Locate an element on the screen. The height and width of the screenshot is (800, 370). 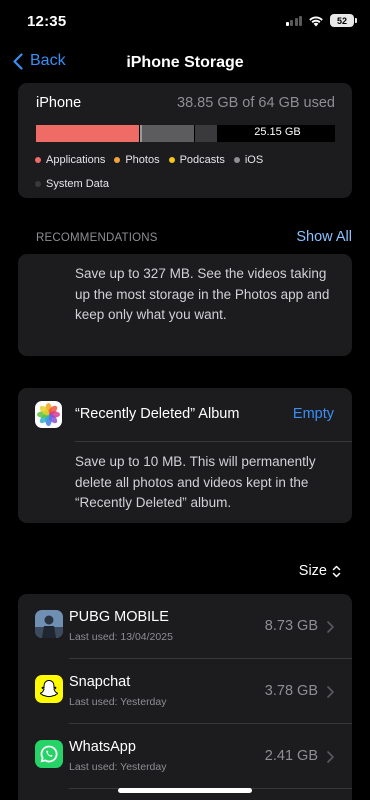
empty-button: Empty is located at coordinates (313, 414).